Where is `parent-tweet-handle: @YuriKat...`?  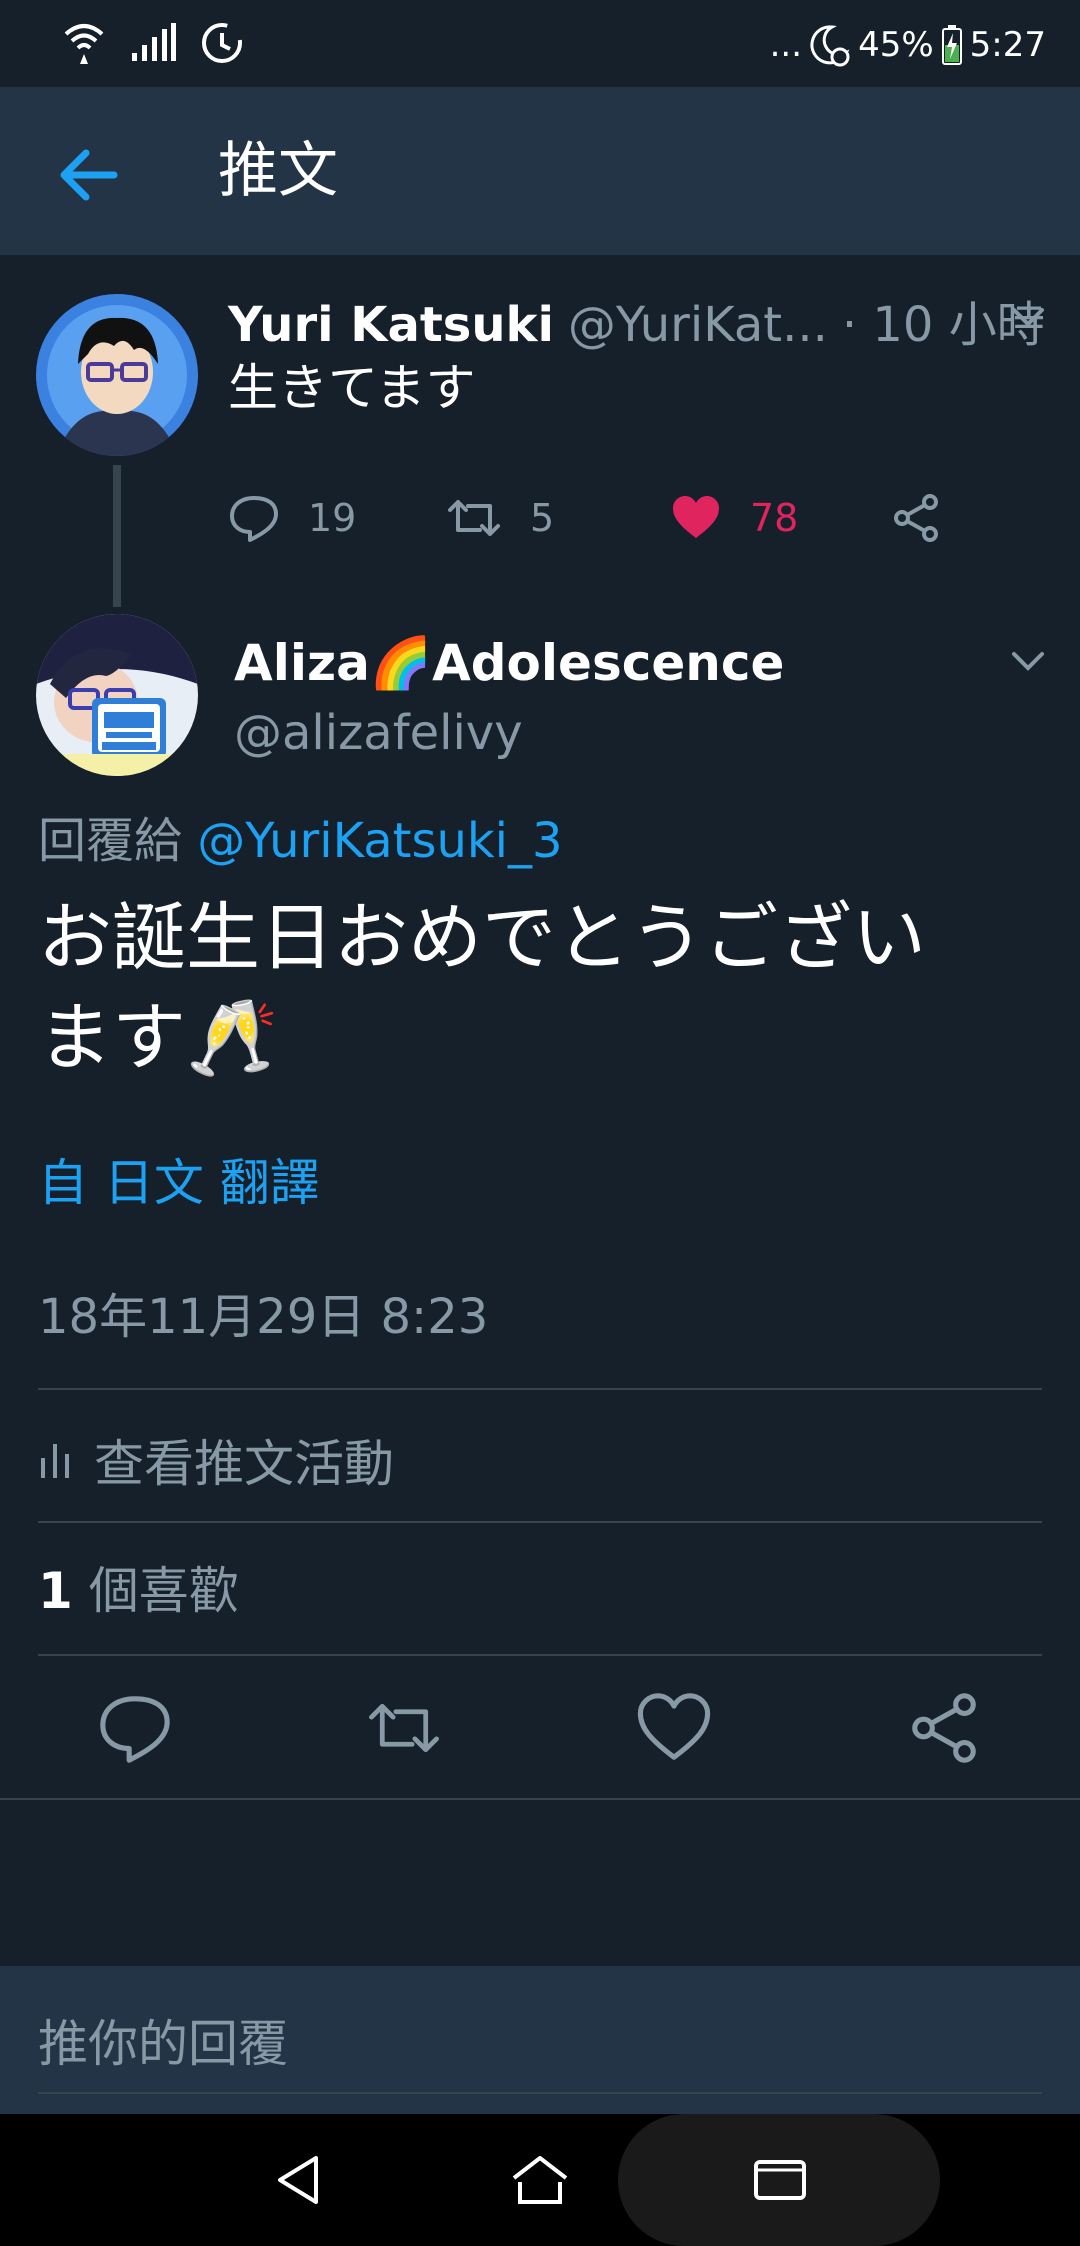 parent-tweet-handle: @YuriKat... is located at coordinates (697, 325).